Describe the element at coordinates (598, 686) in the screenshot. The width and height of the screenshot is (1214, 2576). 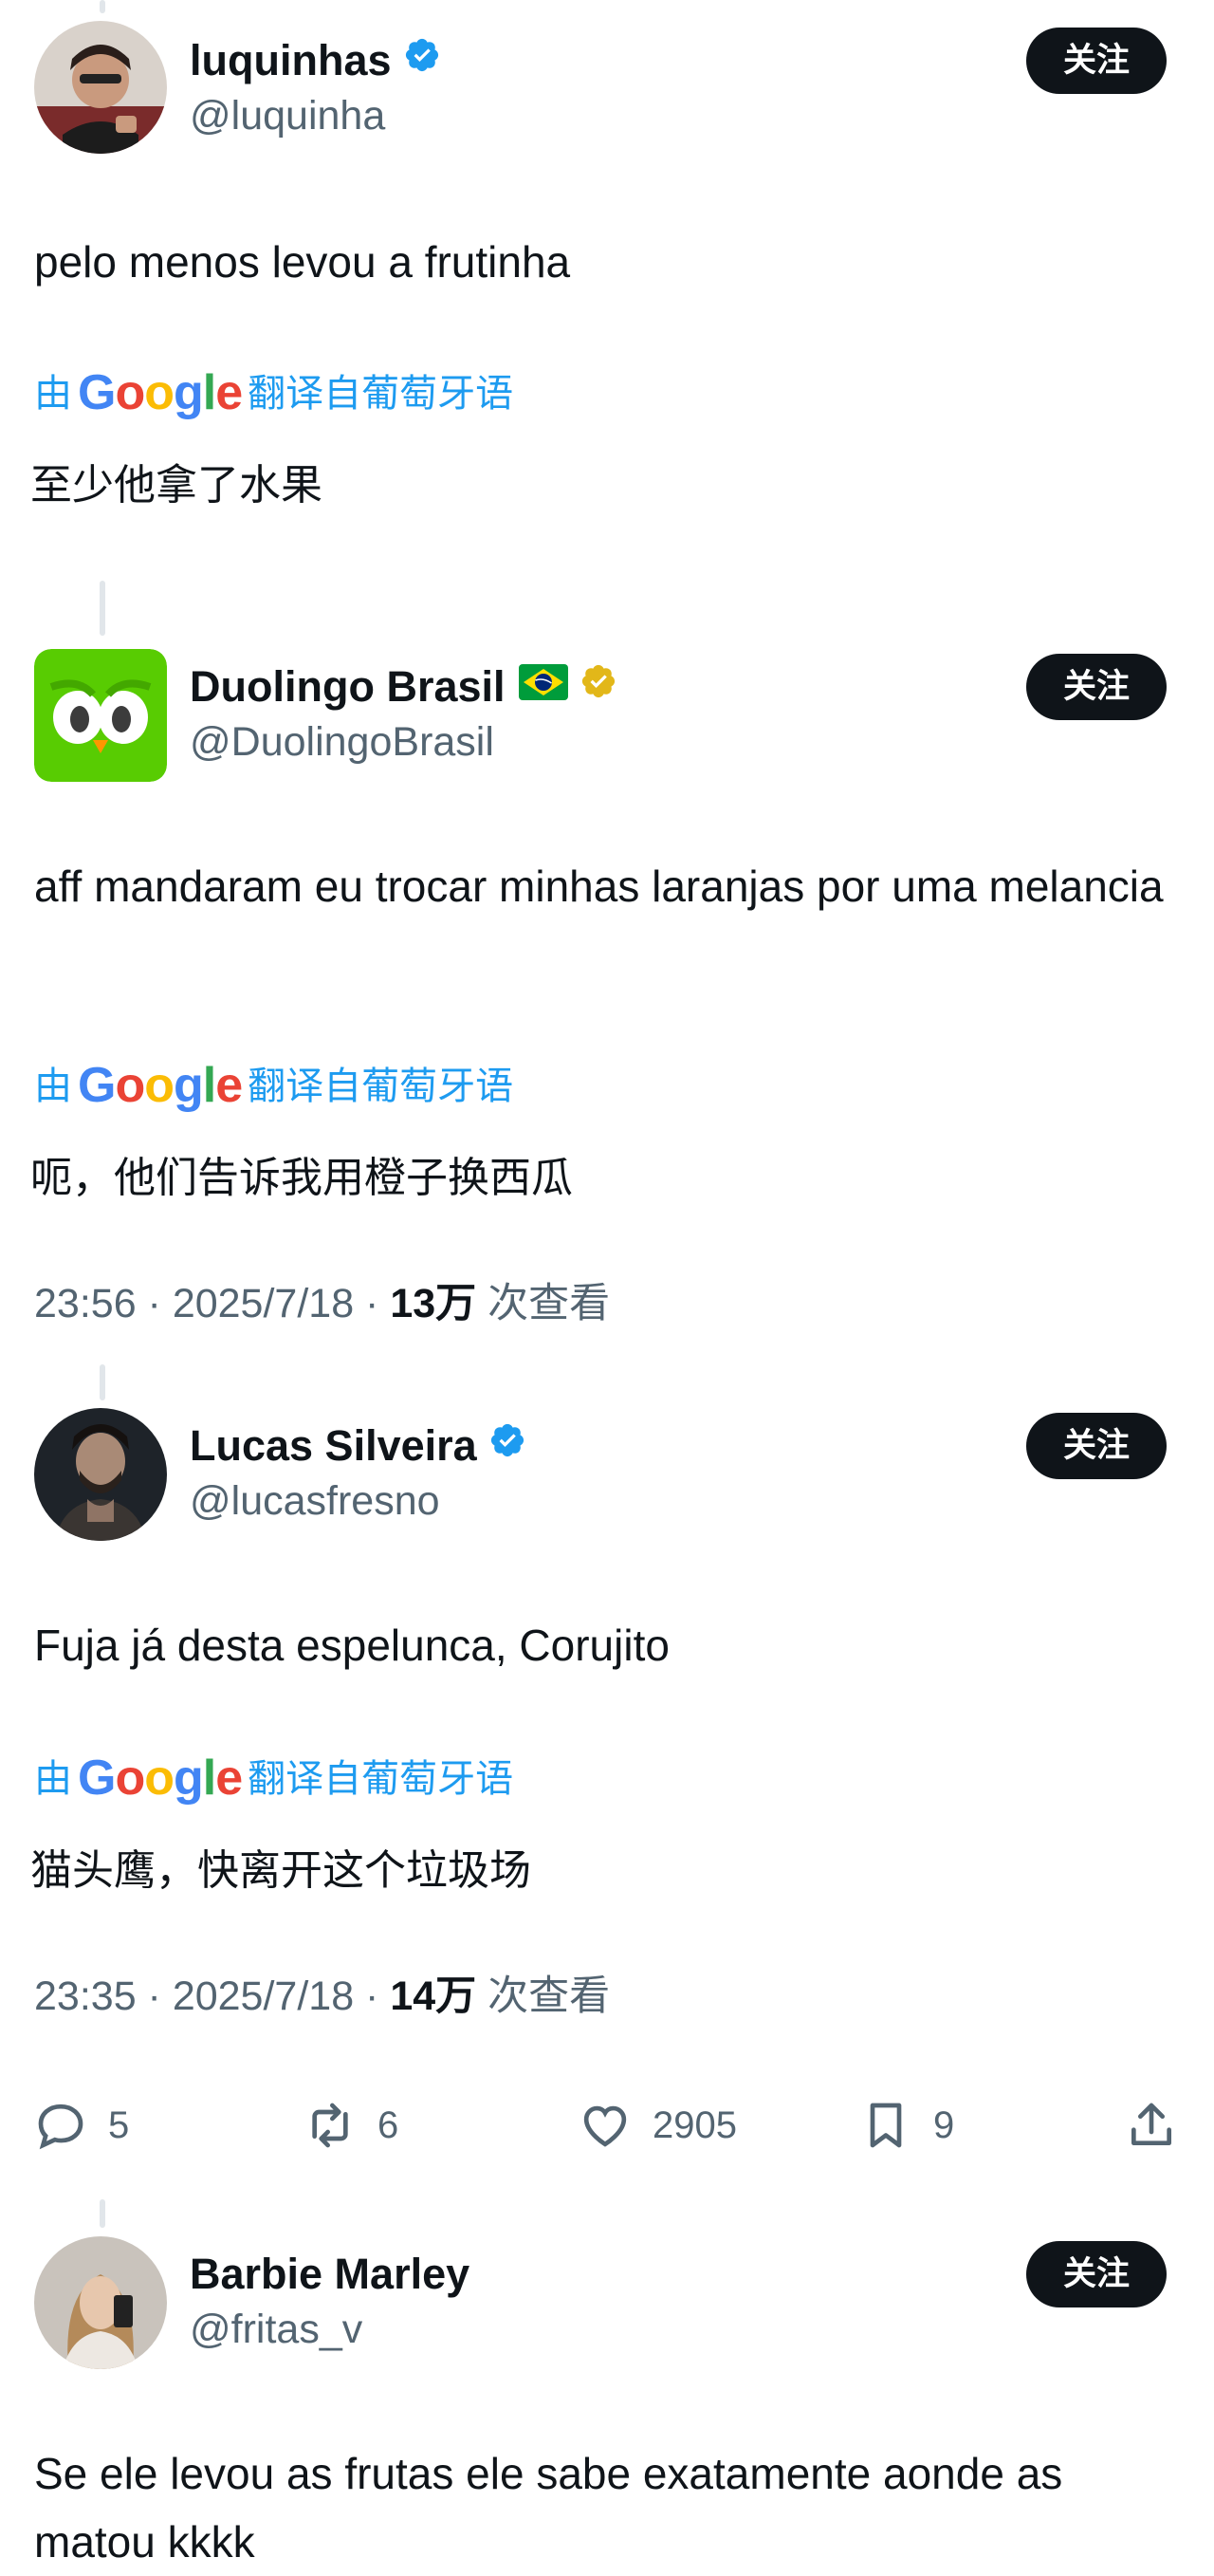
I see `verified-gold-badge-icon` at that location.